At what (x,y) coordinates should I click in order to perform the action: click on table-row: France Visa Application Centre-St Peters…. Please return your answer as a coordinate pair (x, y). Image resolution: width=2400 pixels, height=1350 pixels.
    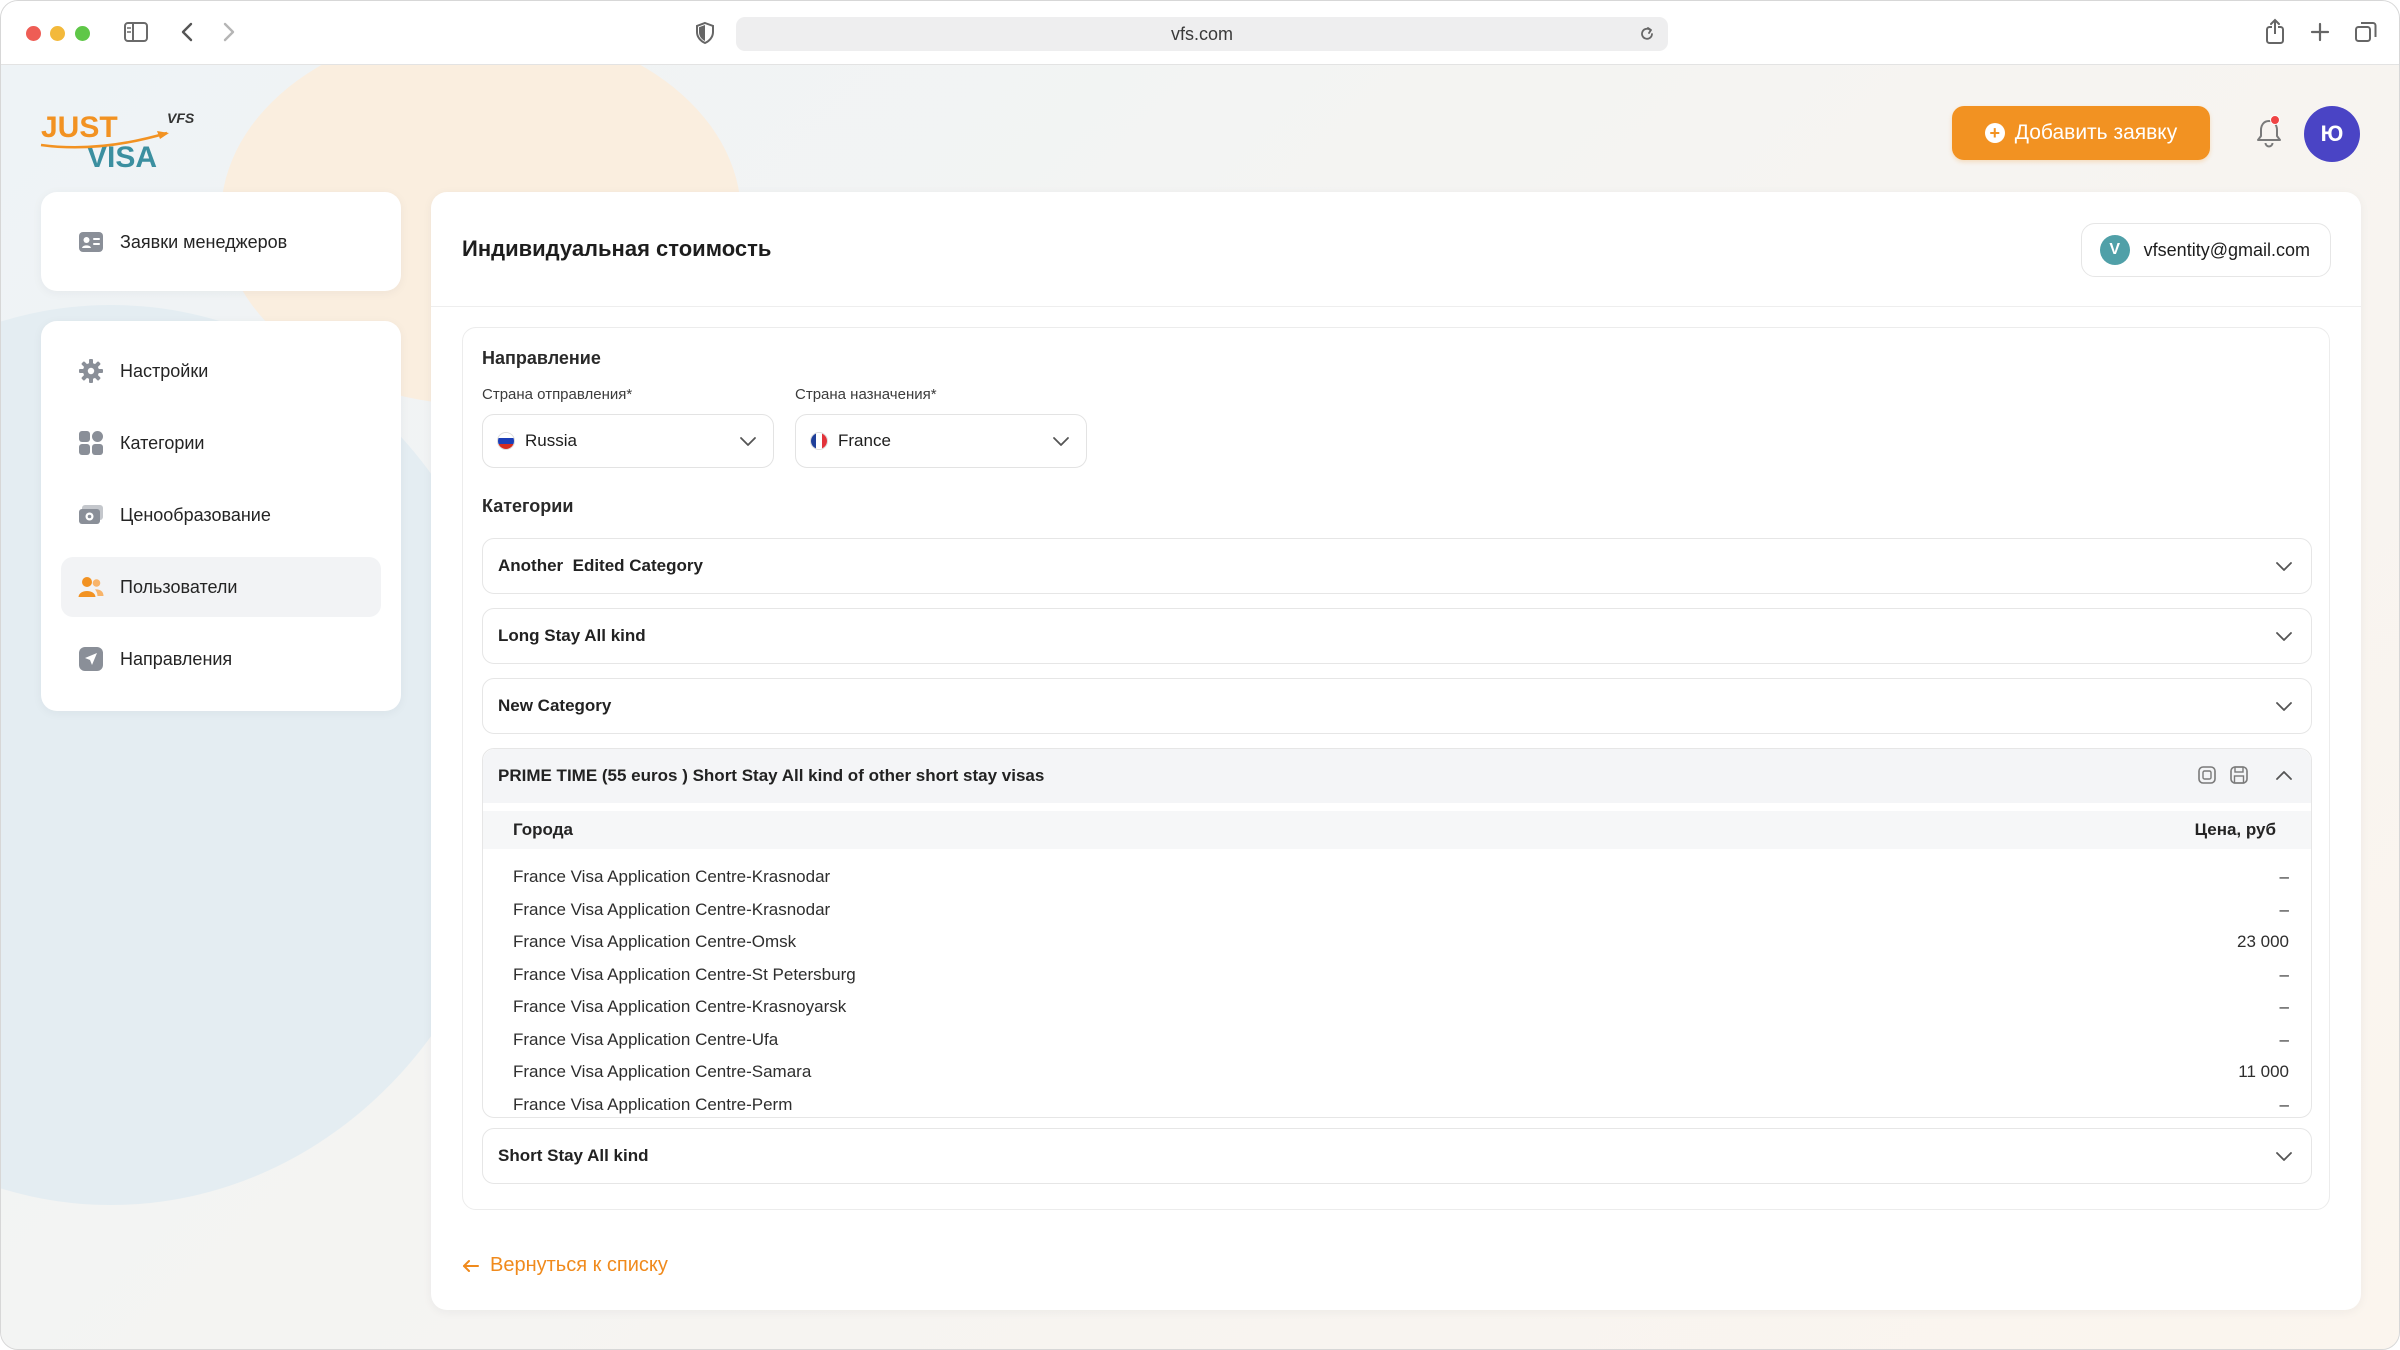
    Looking at the image, I should click on (1397, 975).